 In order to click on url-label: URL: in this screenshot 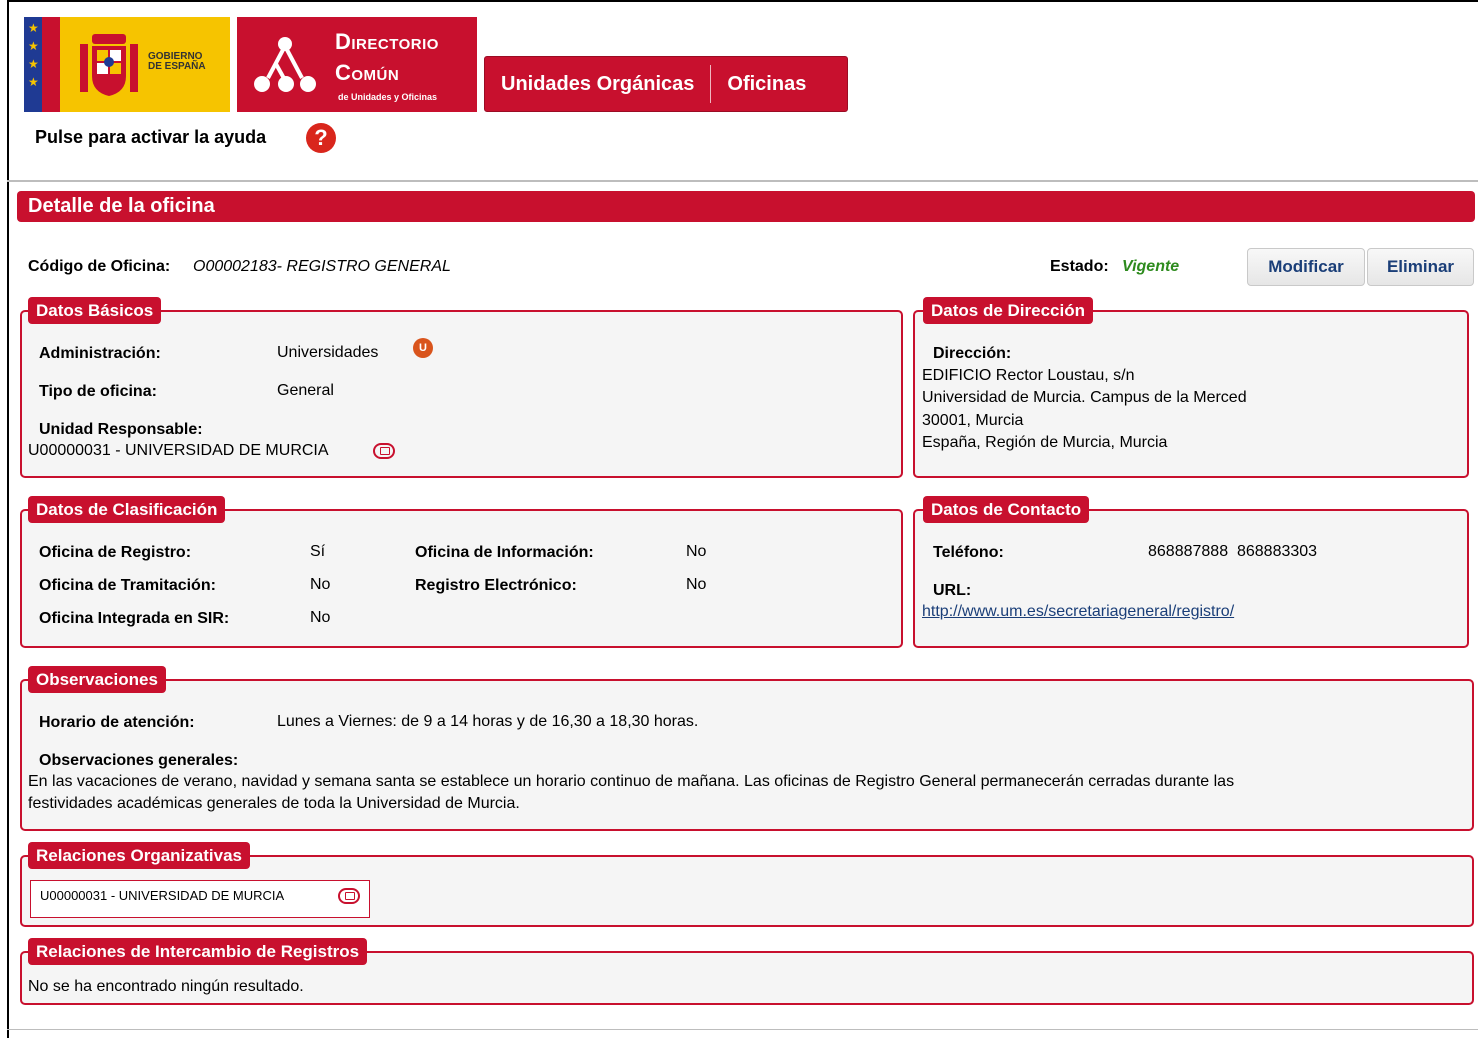, I will do `click(952, 590)`.